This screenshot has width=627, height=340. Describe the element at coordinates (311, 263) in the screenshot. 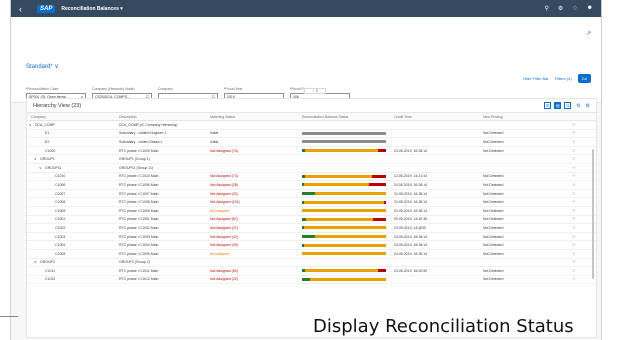

I see `table-row: ∨ GROUP2 GROUP2 (Group 2) ›` at that location.